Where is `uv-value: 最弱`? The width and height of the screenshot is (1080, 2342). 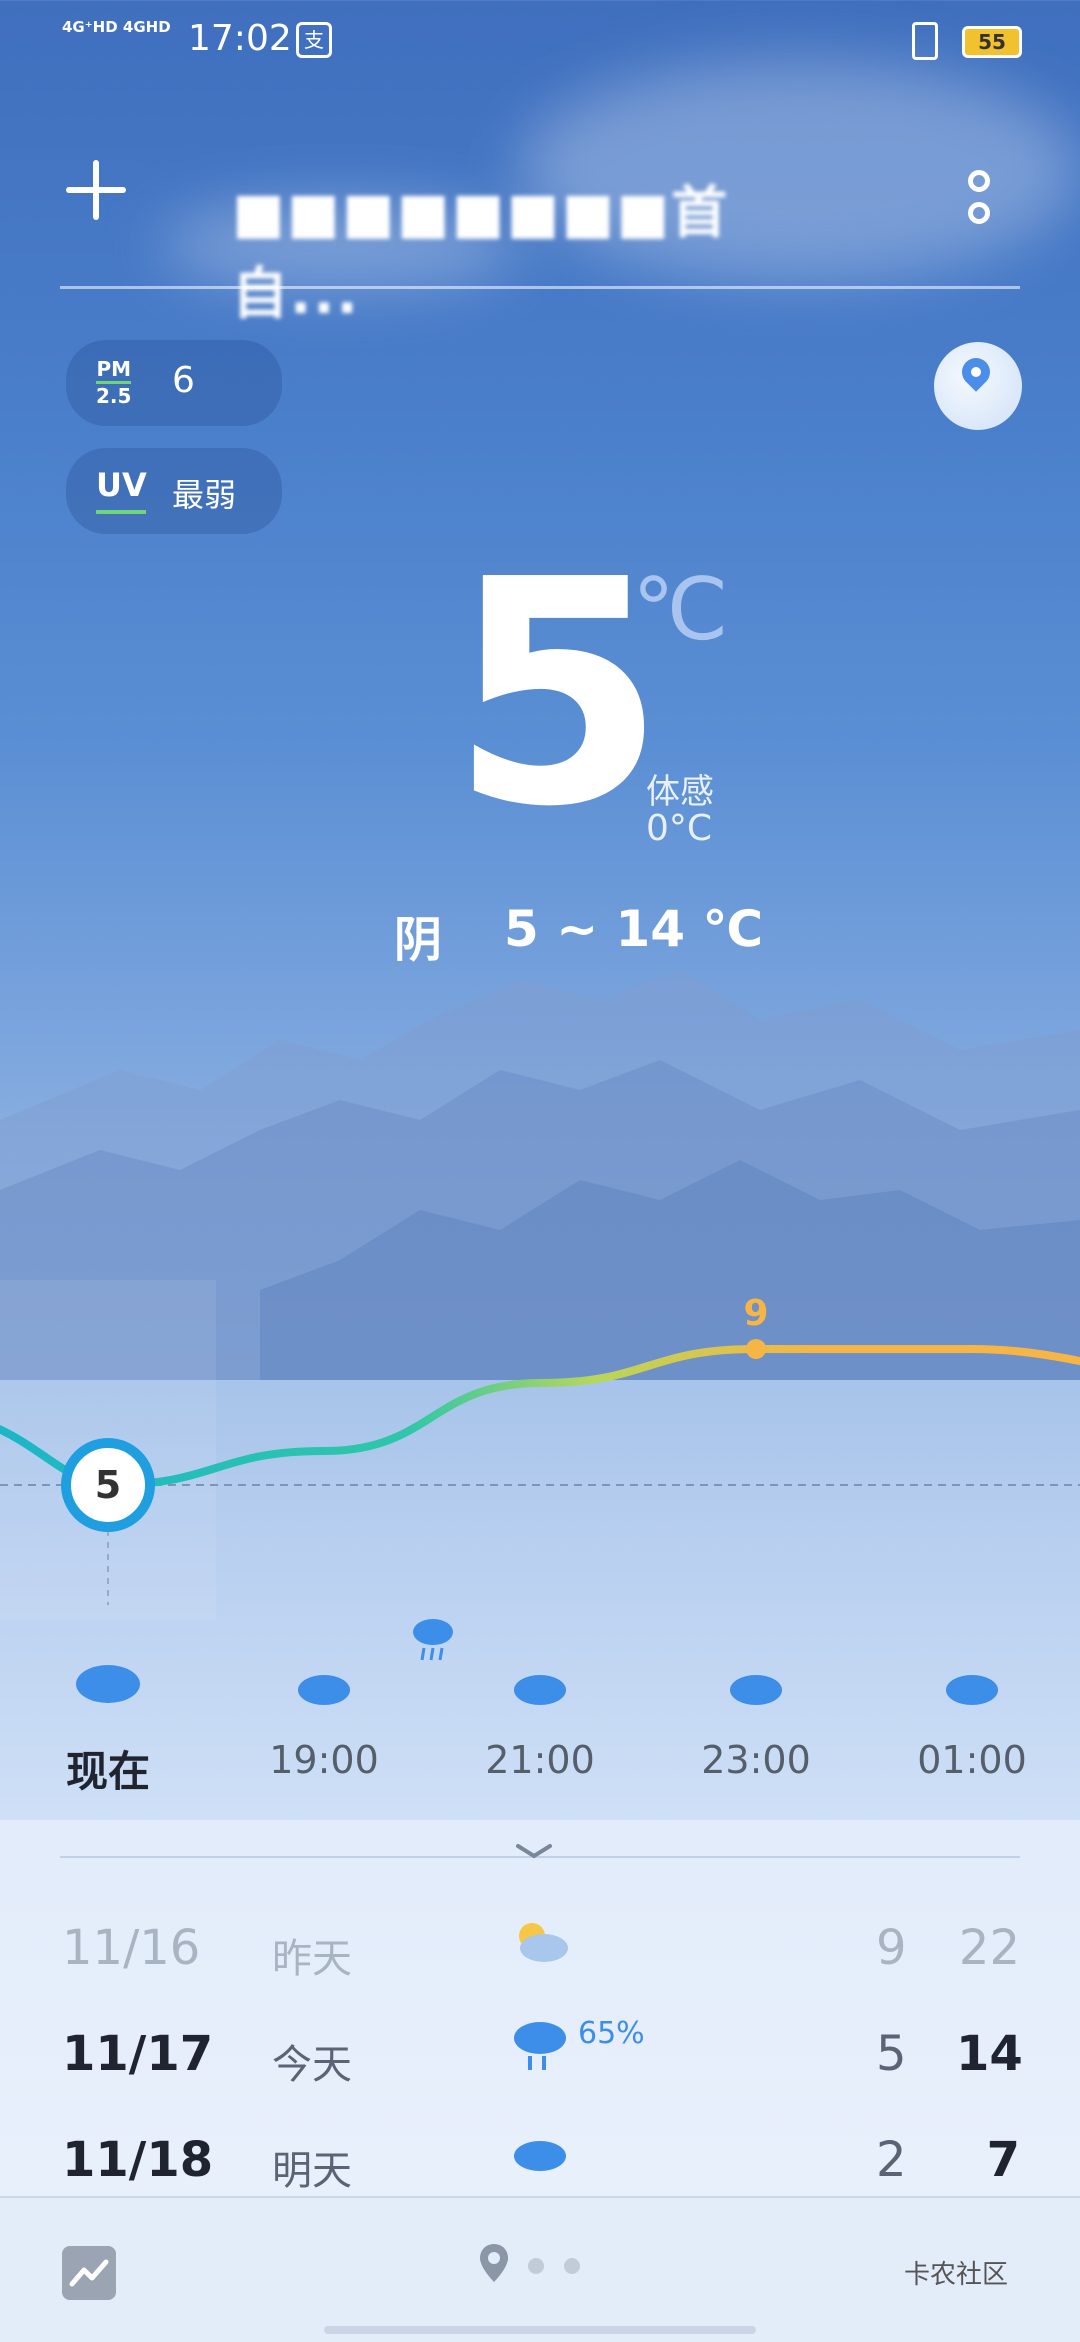 uv-value: 最弱 is located at coordinates (204, 495).